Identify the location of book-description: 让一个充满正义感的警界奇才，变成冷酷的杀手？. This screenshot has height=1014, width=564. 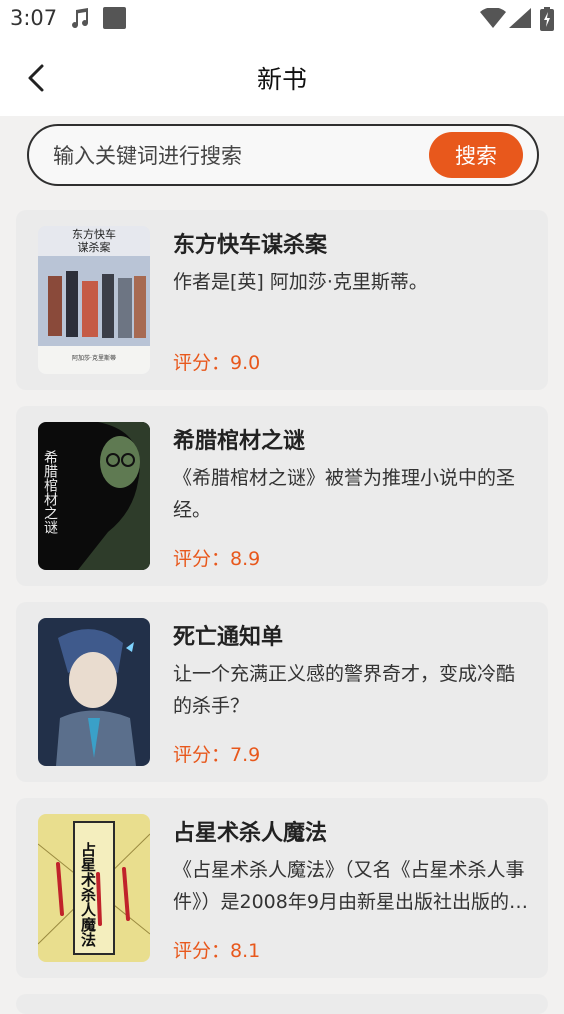
(344, 690).